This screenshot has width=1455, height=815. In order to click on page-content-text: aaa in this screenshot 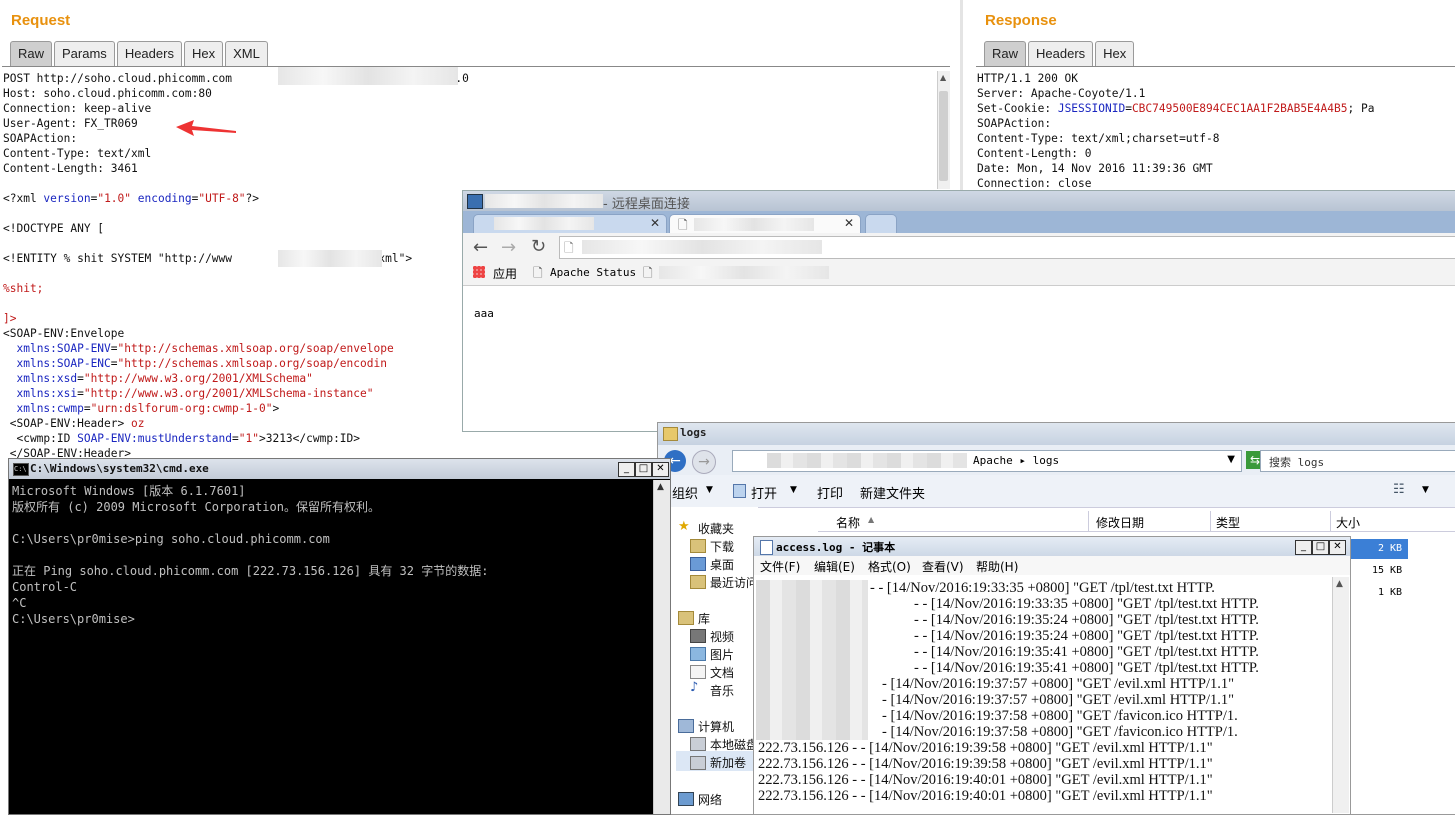, I will do `click(484, 313)`.